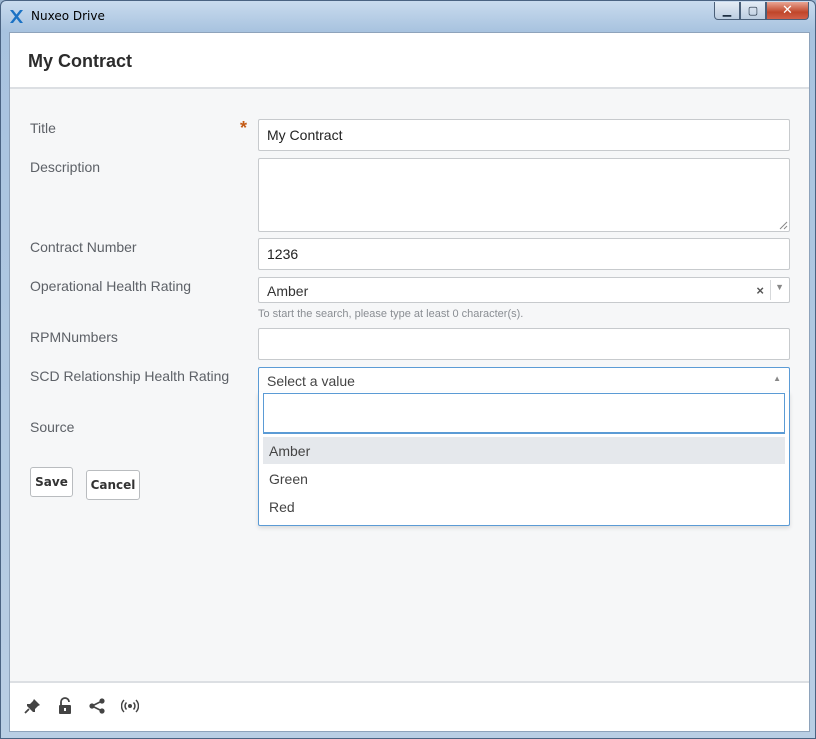 The image size is (816, 739). I want to click on contract-number-input: 1236, so click(524, 254).